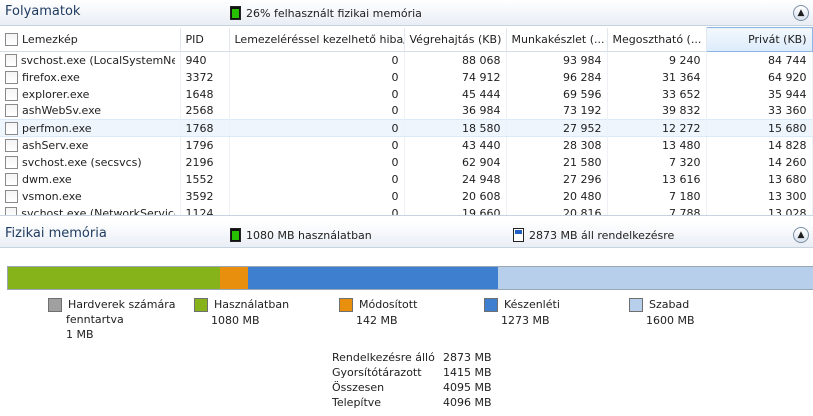 The height and width of the screenshot is (416, 813). What do you see at coordinates (80, 334) in the screenshot?
I see `legend-reserved-value: 1 MB` at bounding box center [80, 334].